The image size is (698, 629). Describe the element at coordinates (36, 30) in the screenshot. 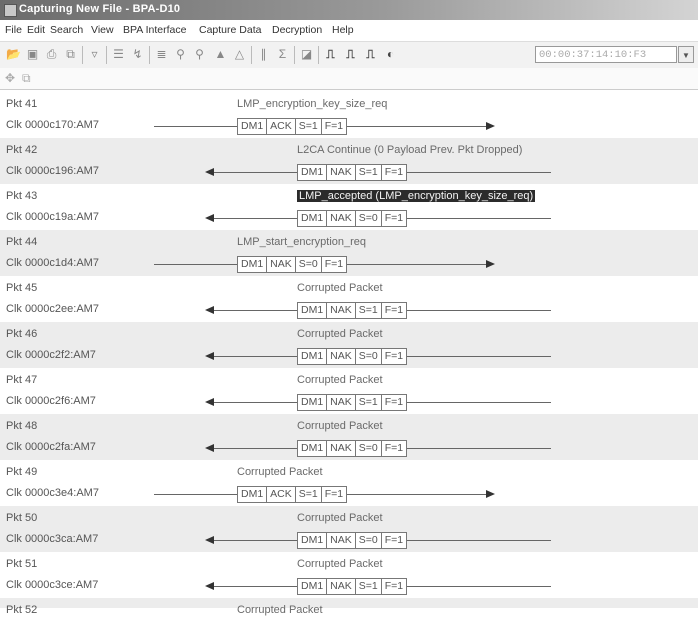

I see `menu-edit: Edit` at that location.